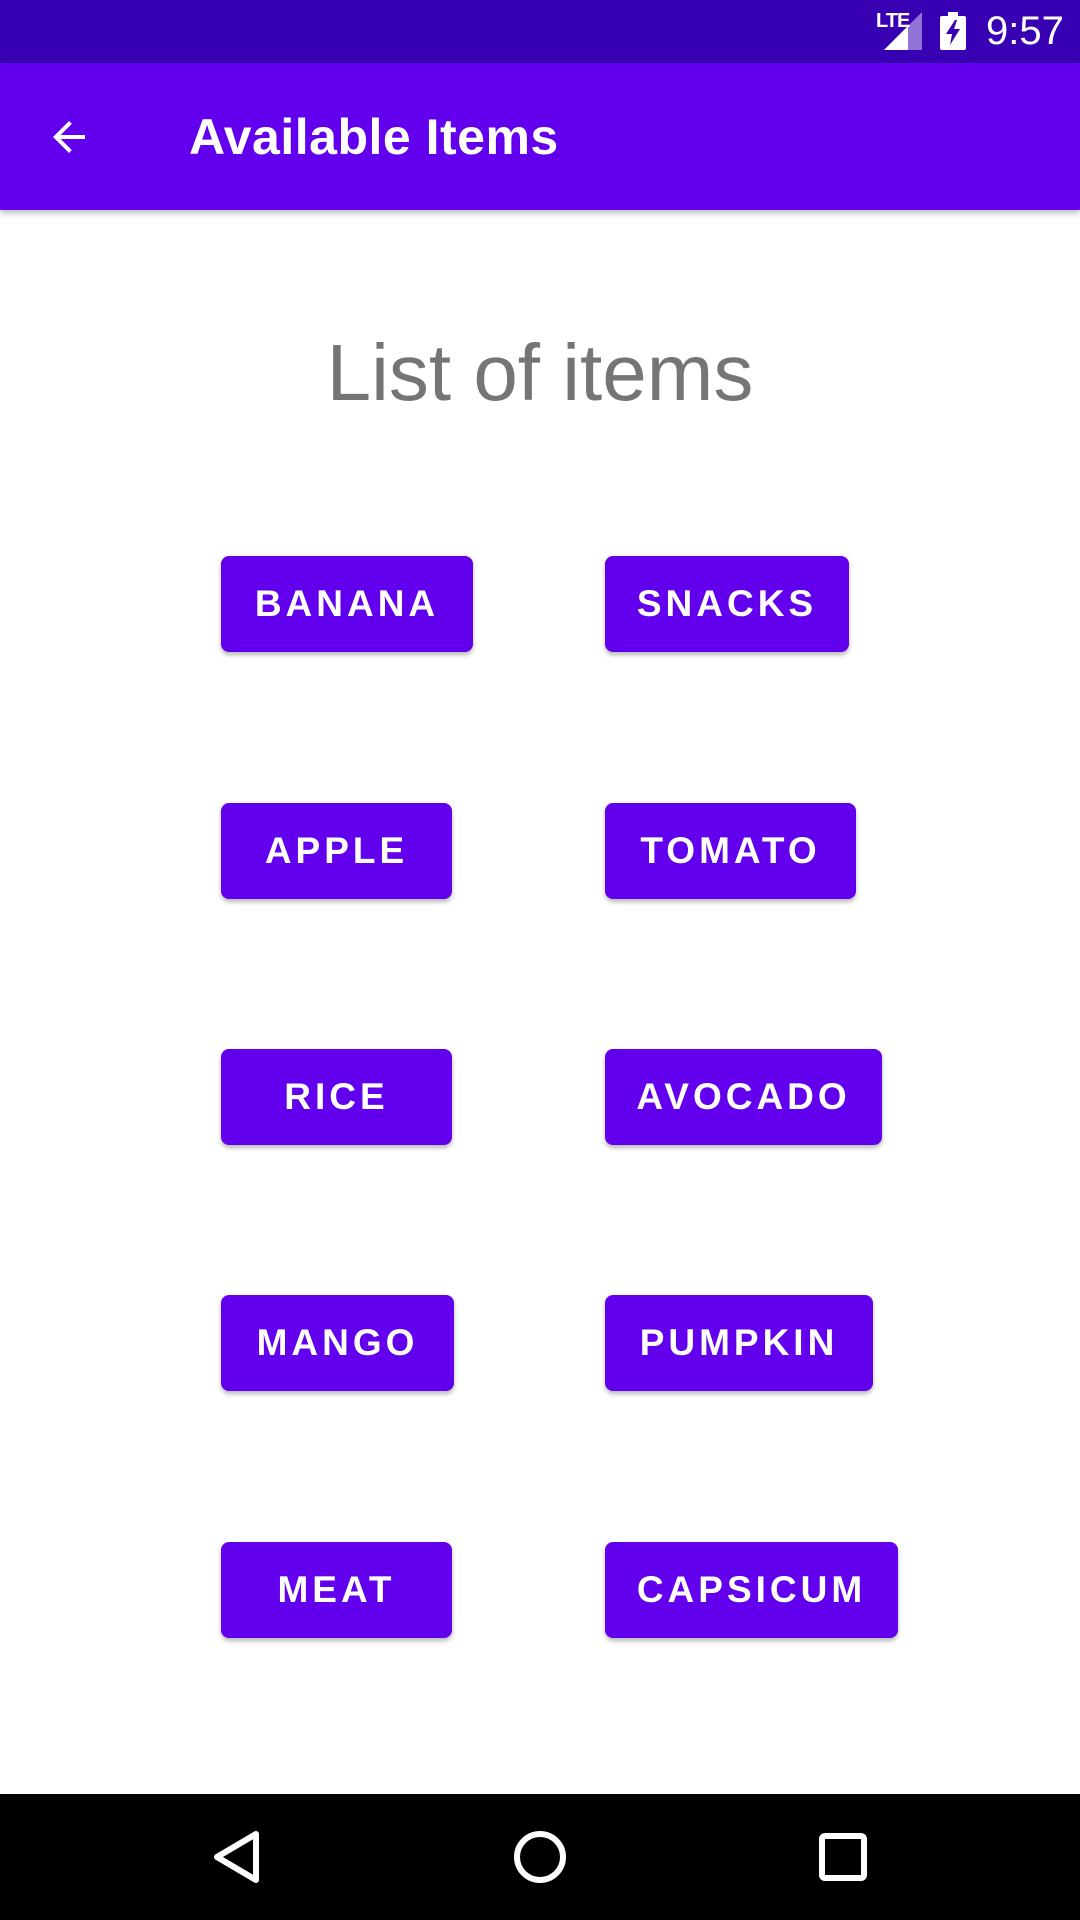 Image resolution: width=1080 pixels, height=1920 pixels. What do you see at coordinates (540, 372) in the screenshot?
I see `list-heading: List of items` at bounding box center [540, 372].